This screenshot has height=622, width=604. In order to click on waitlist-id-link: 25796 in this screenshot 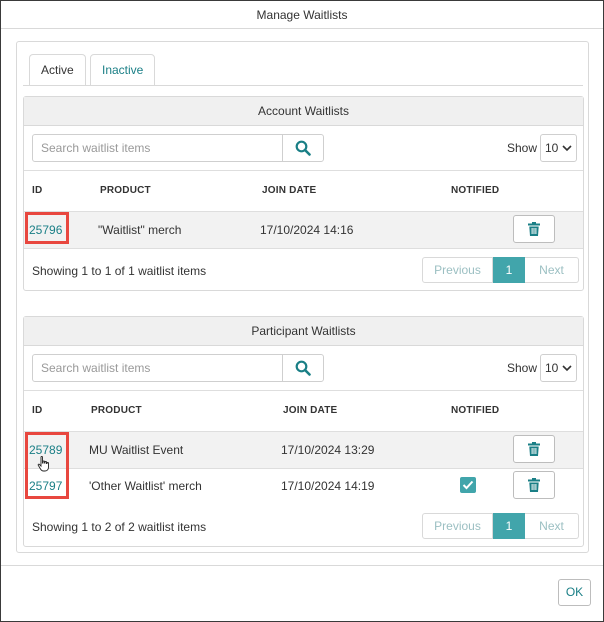, I will do `click(45, 230)`.